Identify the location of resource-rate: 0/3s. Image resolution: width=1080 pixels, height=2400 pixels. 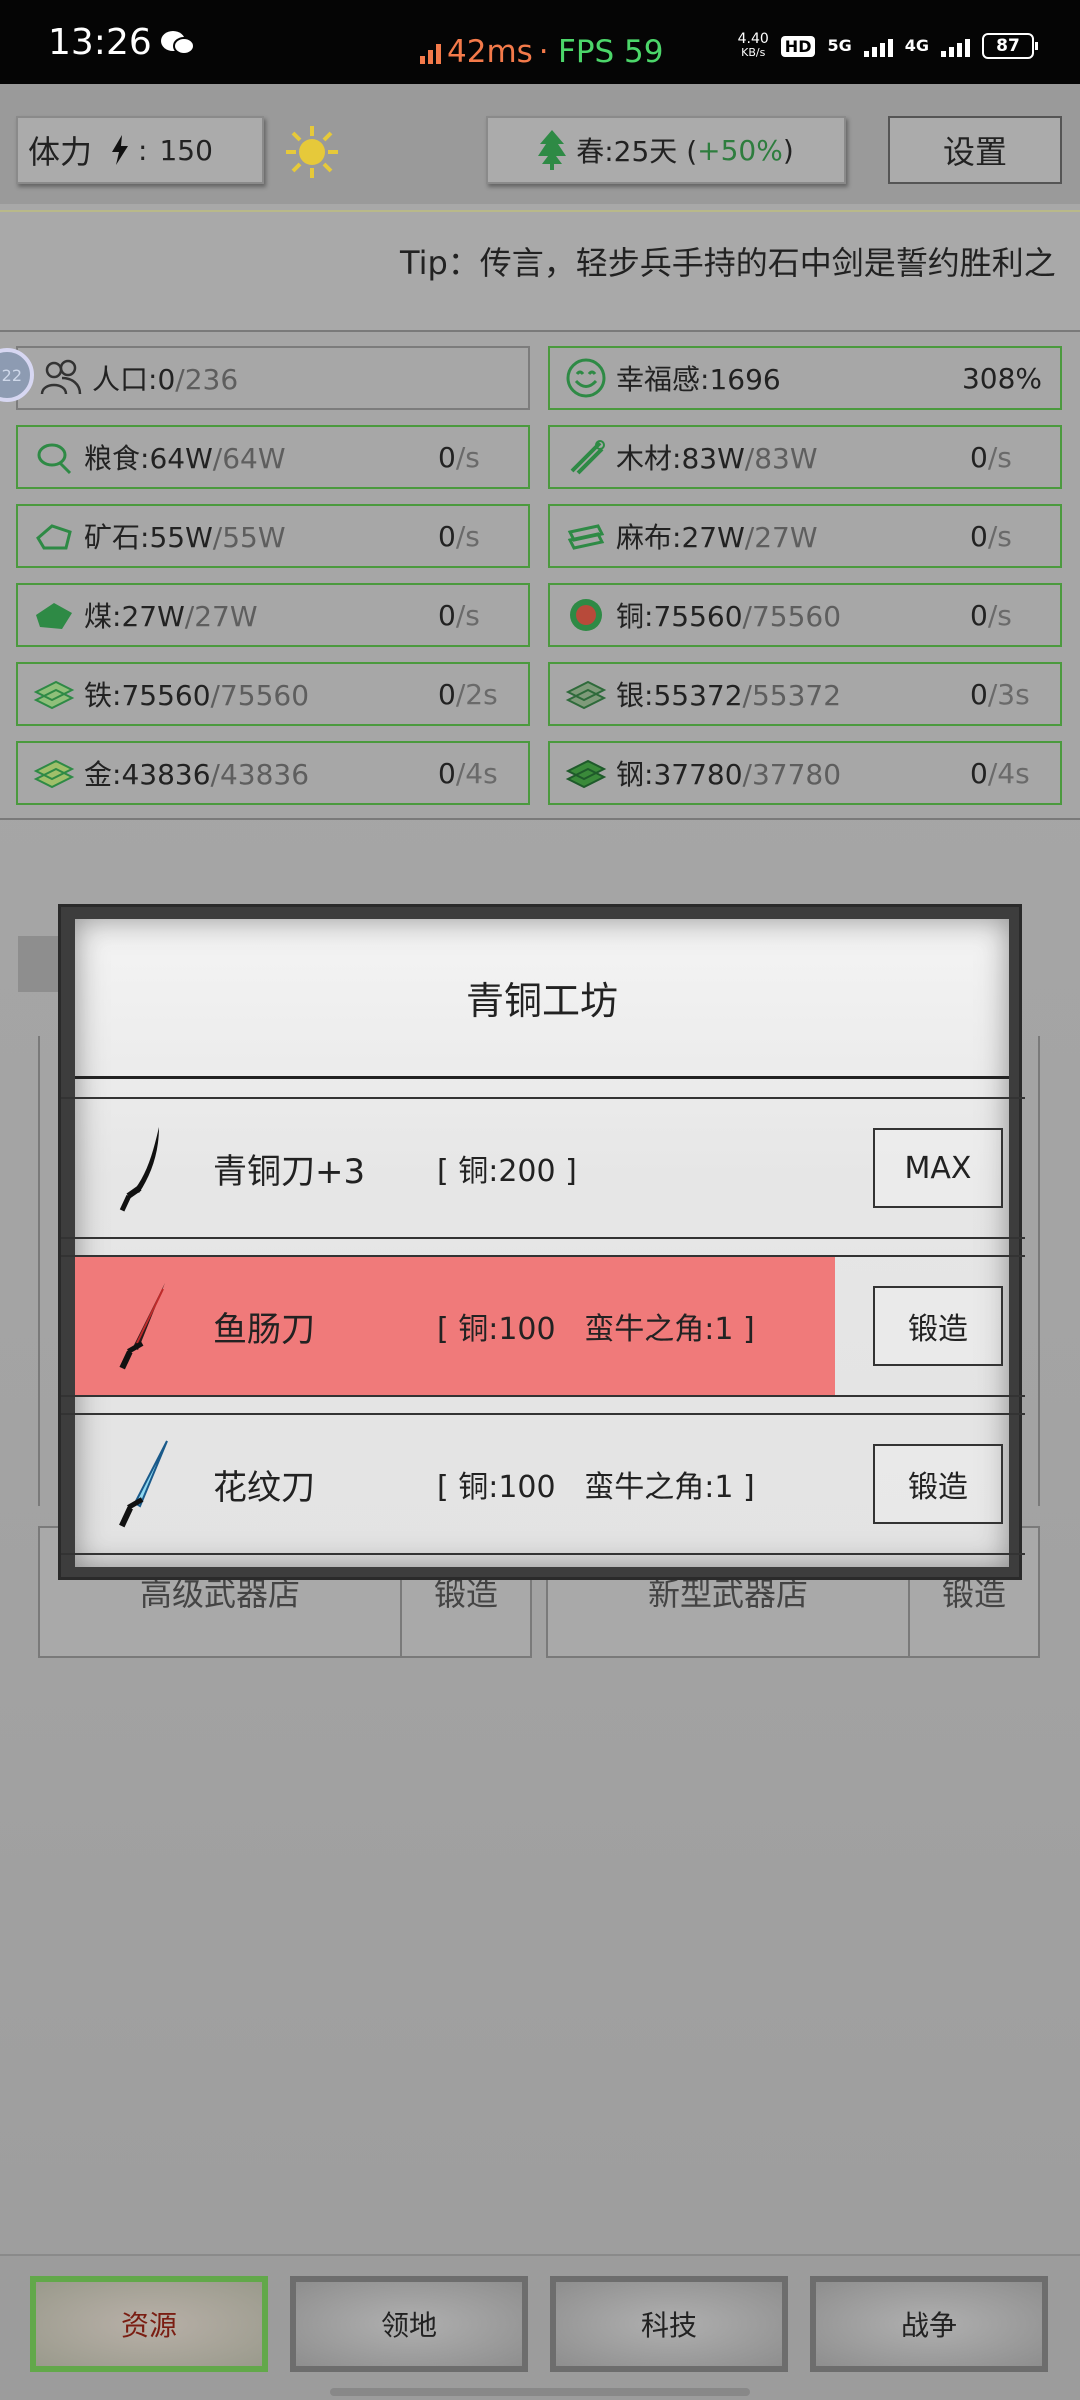
(1015, 694).